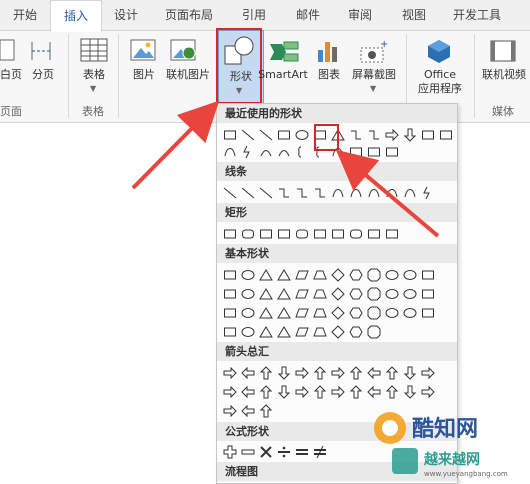 This screenshot has height=484, width=530. What do you see at coordinates (451, 459) in the screenshot?
I see `watermark-text-2: 越来越网` at bounding box center [451, 459].